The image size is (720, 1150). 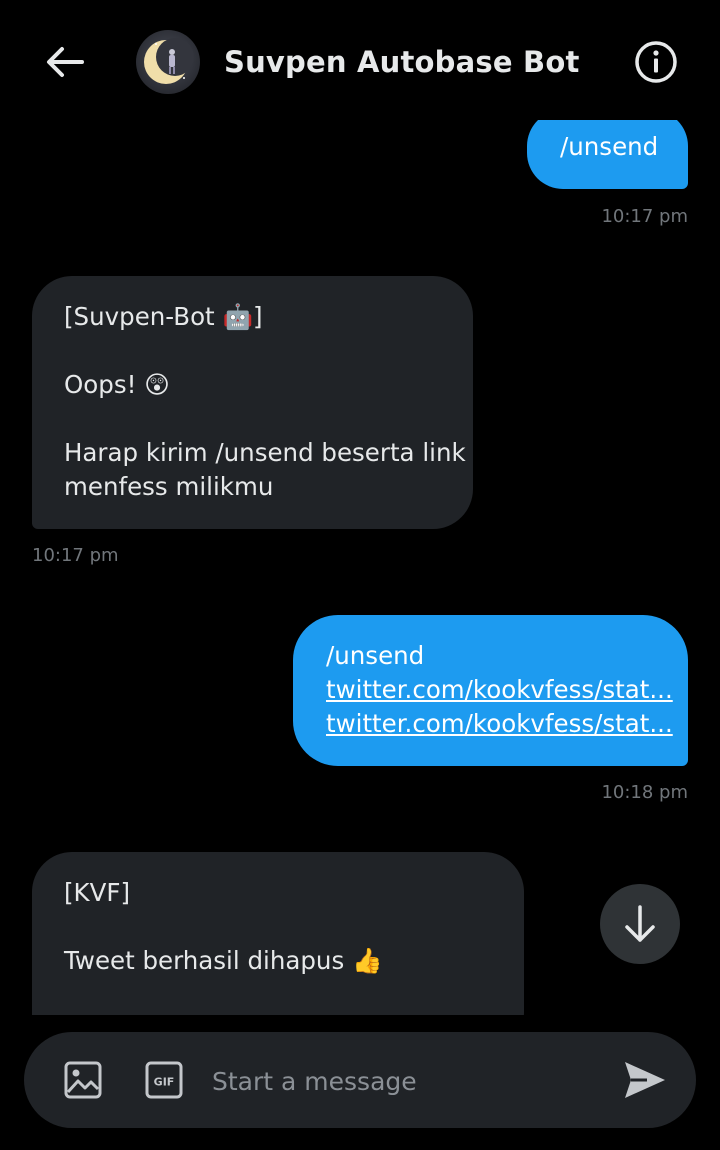 I want to click on info-button, so click(x=656, y=62).